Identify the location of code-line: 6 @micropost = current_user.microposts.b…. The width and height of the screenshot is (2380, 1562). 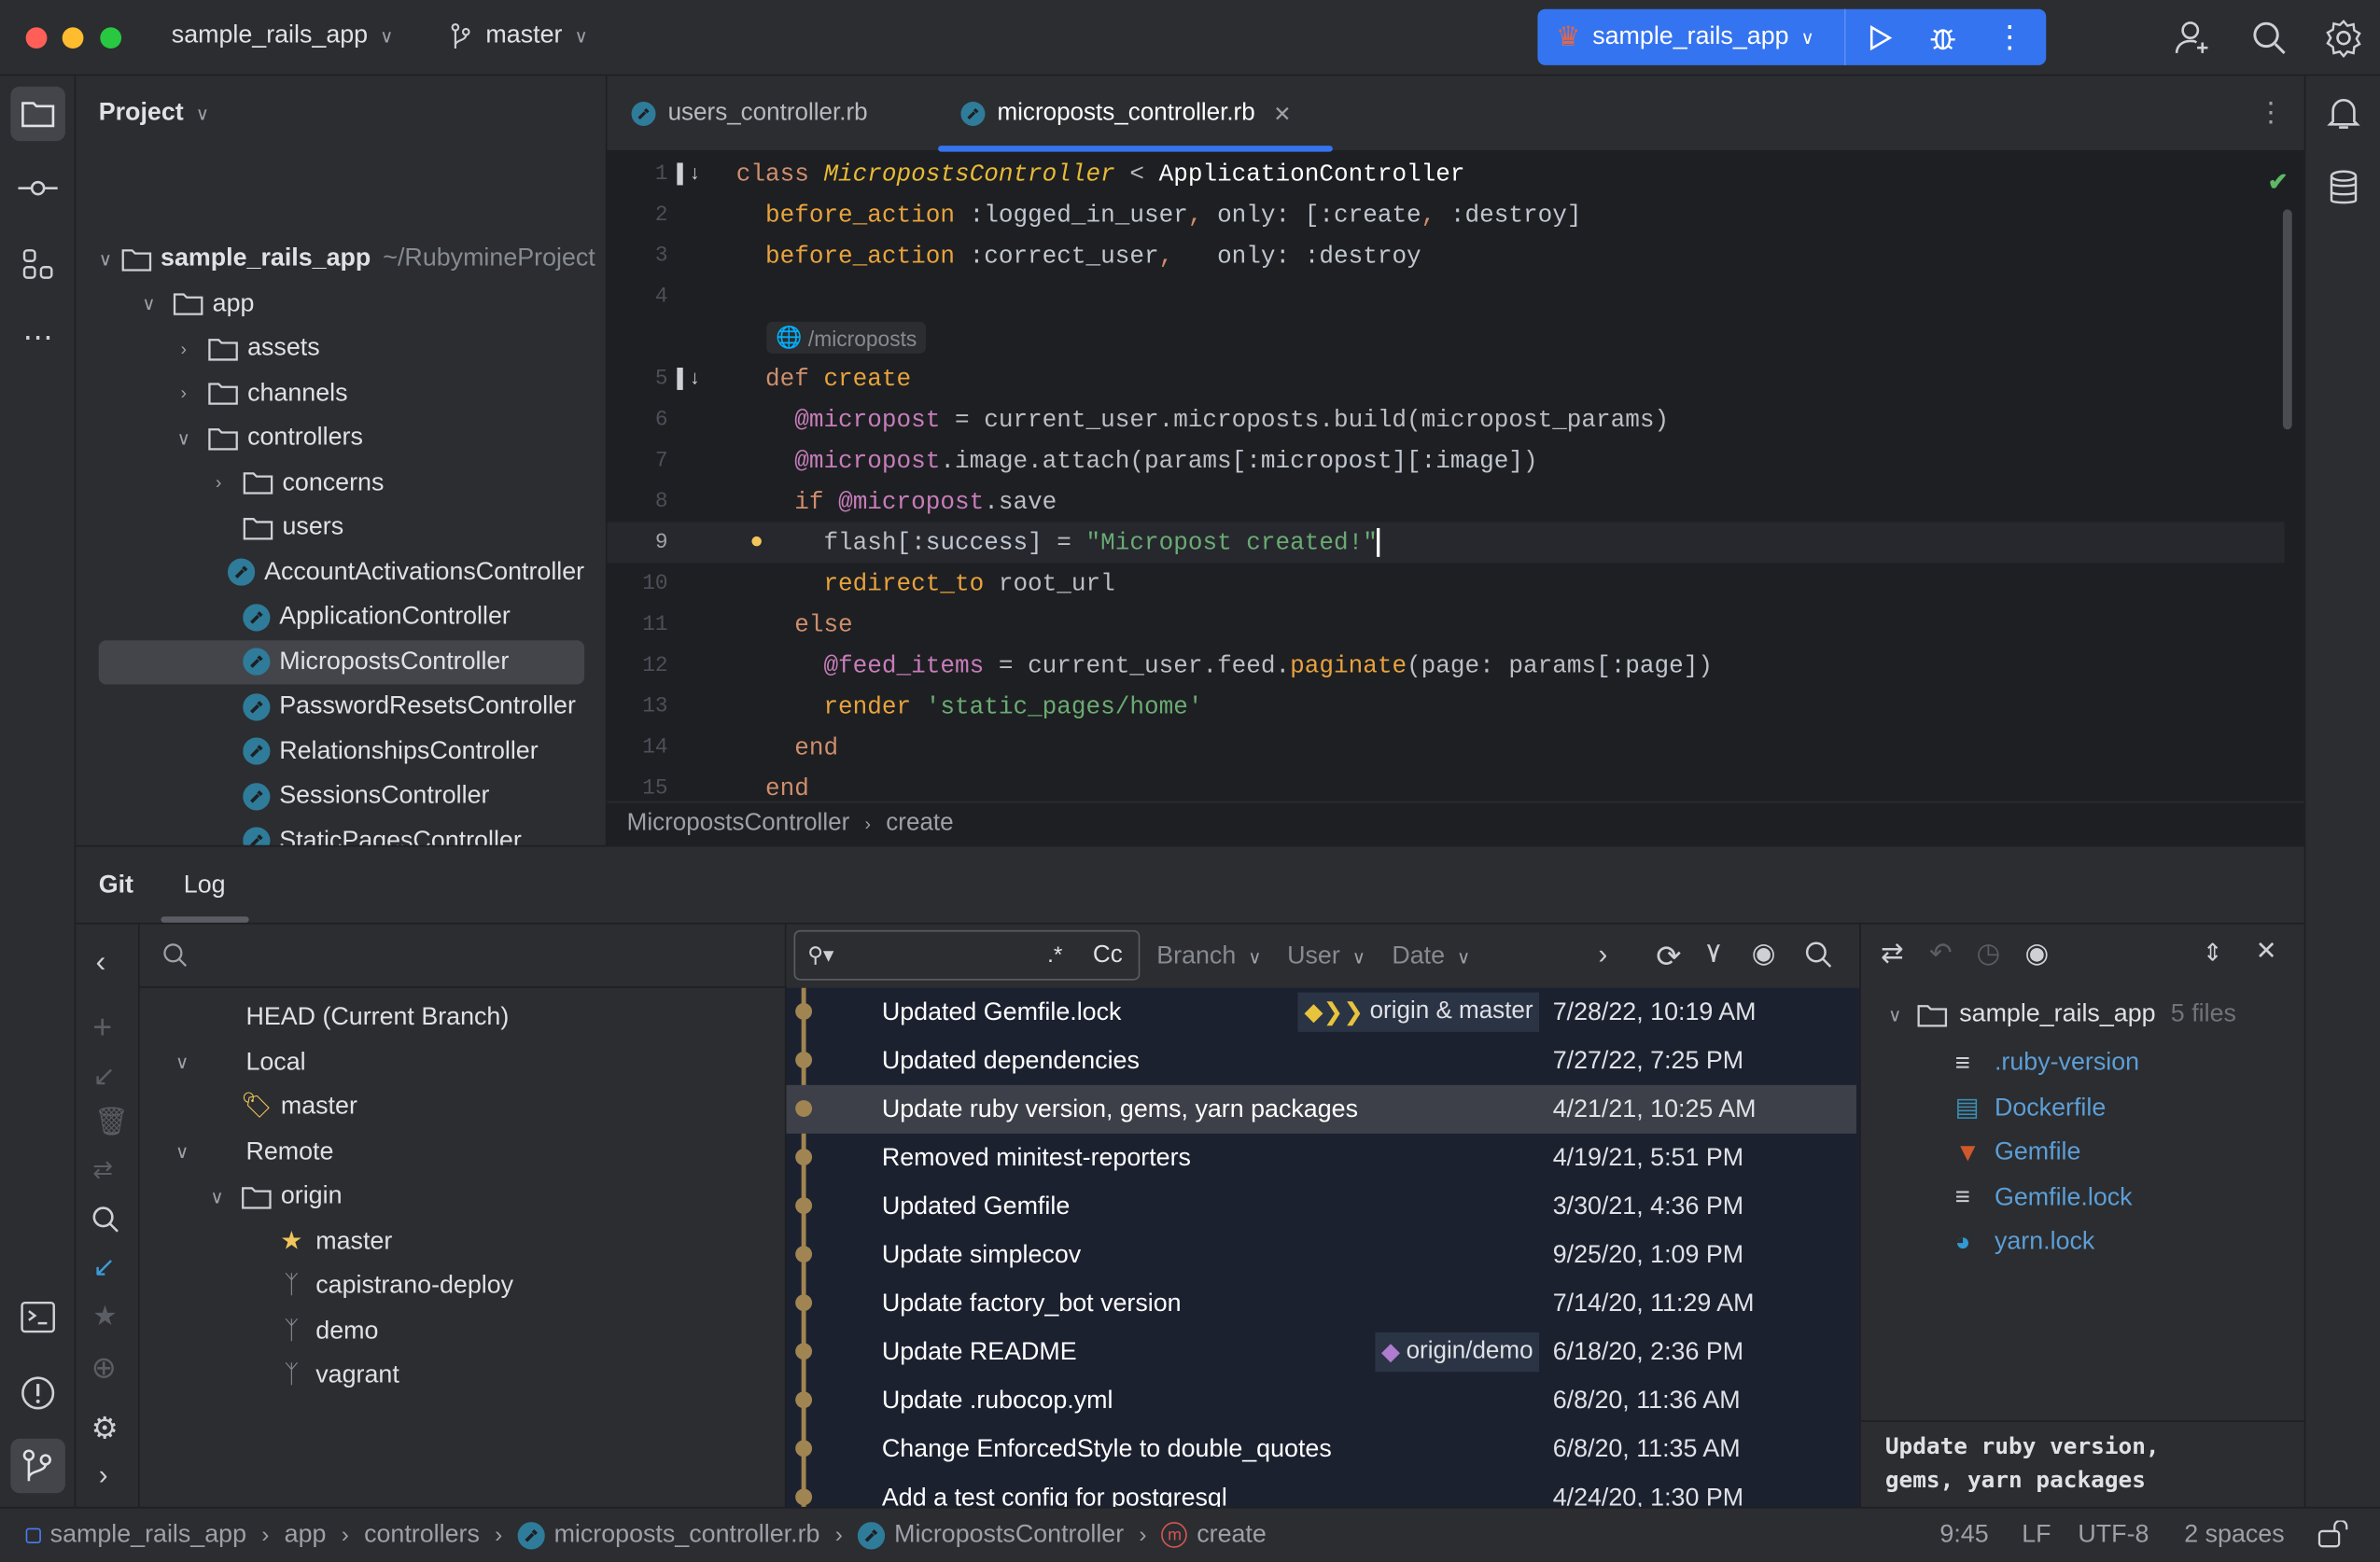
(1446, 419).